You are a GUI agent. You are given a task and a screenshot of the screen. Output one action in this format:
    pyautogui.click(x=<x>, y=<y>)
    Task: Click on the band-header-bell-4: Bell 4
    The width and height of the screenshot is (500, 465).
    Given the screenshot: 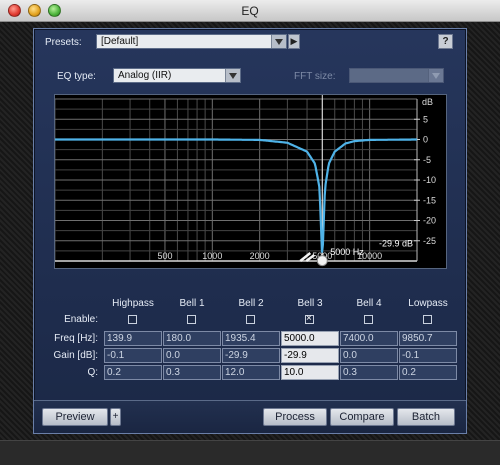 What is the action you would take?
    pyautogui.click(x=369, y=303)
    